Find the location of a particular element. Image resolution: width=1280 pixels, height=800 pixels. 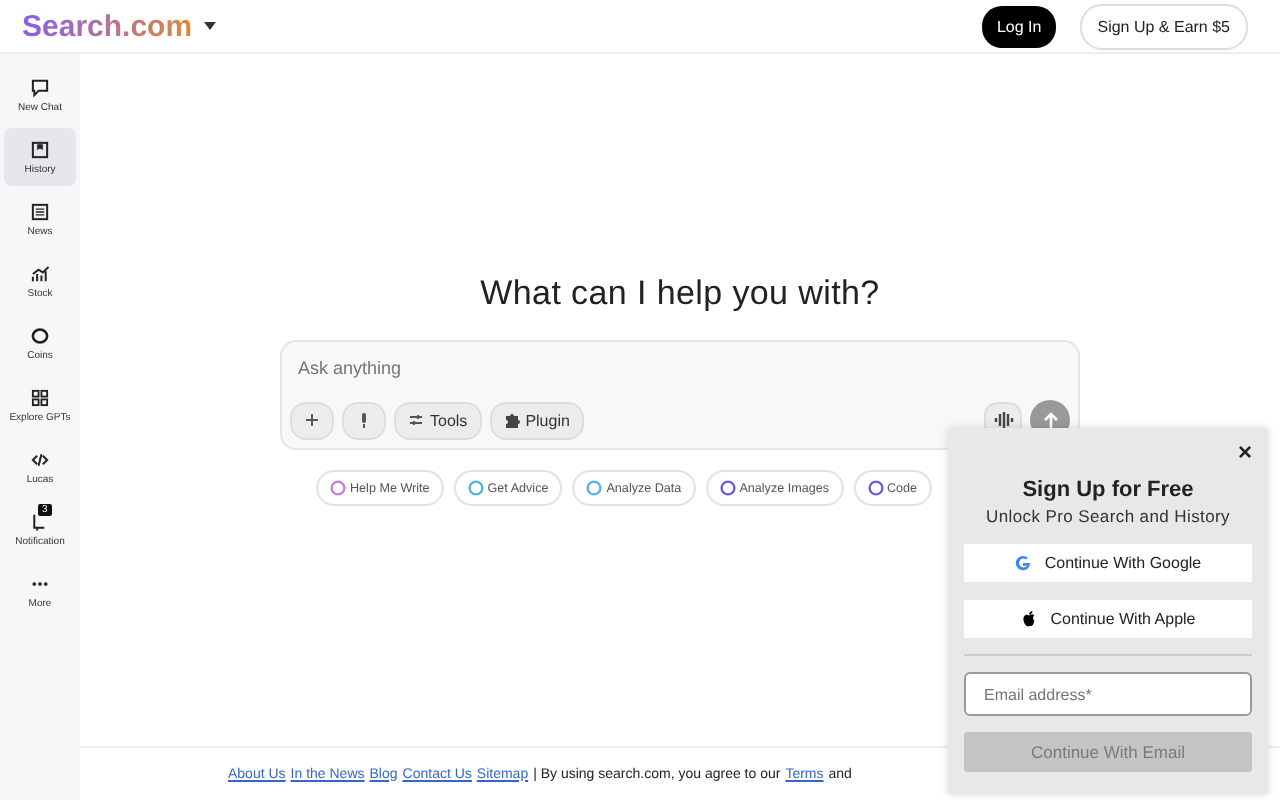

puzzle-icon is located at coordinates (511, 420).